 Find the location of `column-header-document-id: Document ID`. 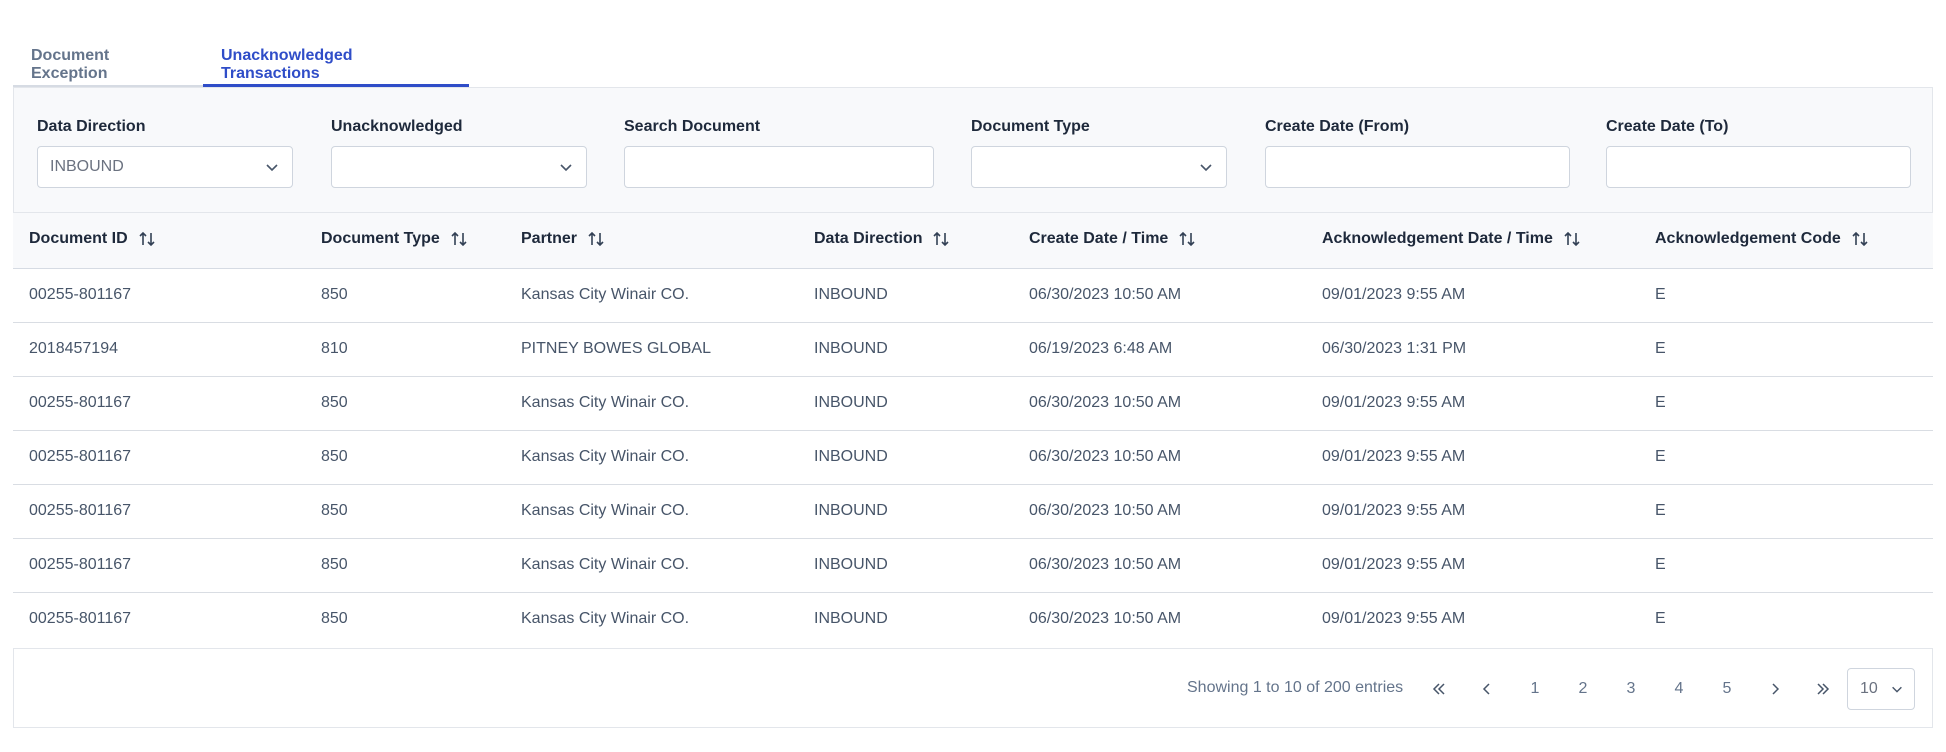

column-header-document-id: Document ID is located at coordinates (92, 239).